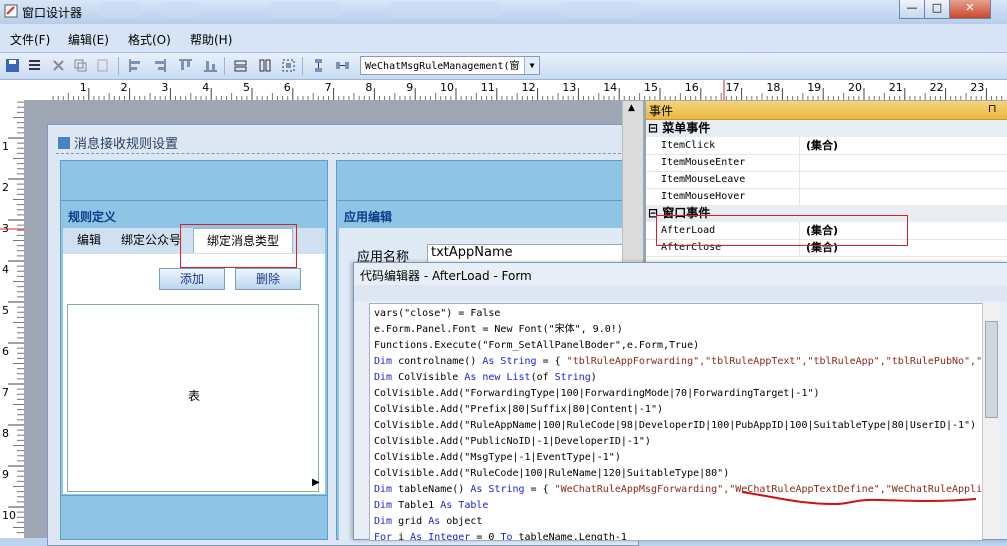  Describe the element at coordinates (88, 39) in the screenshot. I see `menu-edit: 编辑(E)` at that location.